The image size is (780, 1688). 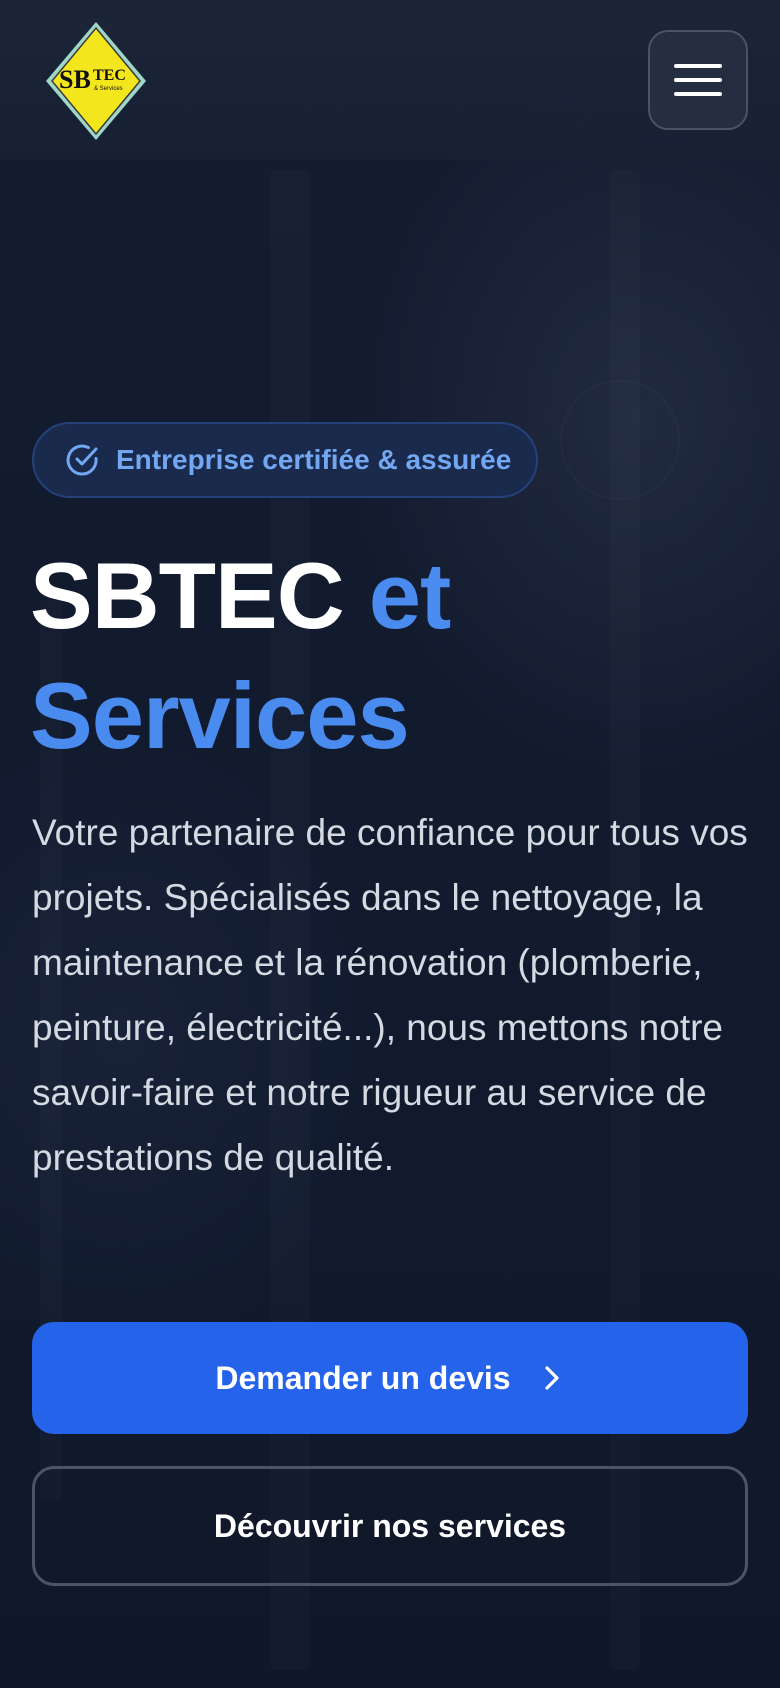 I want to click on logo-diamond-icon: SB TEC & Services, so click(x=96, y=81).